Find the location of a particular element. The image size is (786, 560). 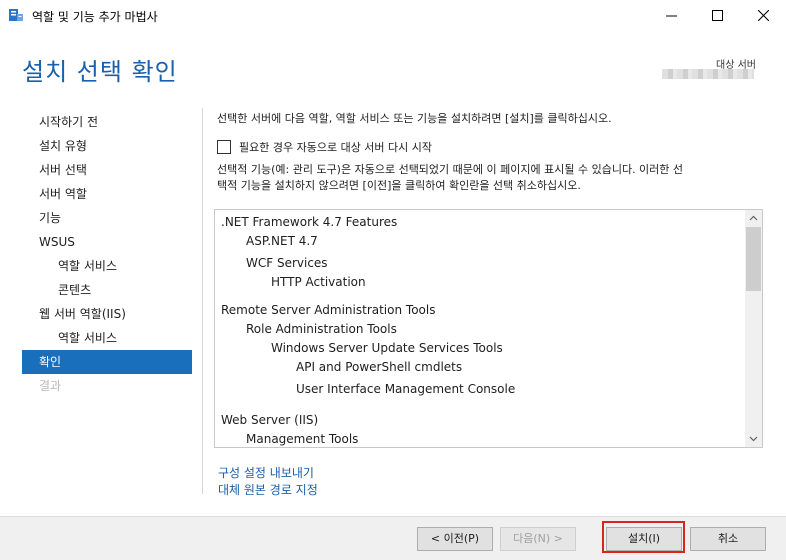

nav-item-before-you-begin: 시작하기 전 is located at coordinates (107, 122).